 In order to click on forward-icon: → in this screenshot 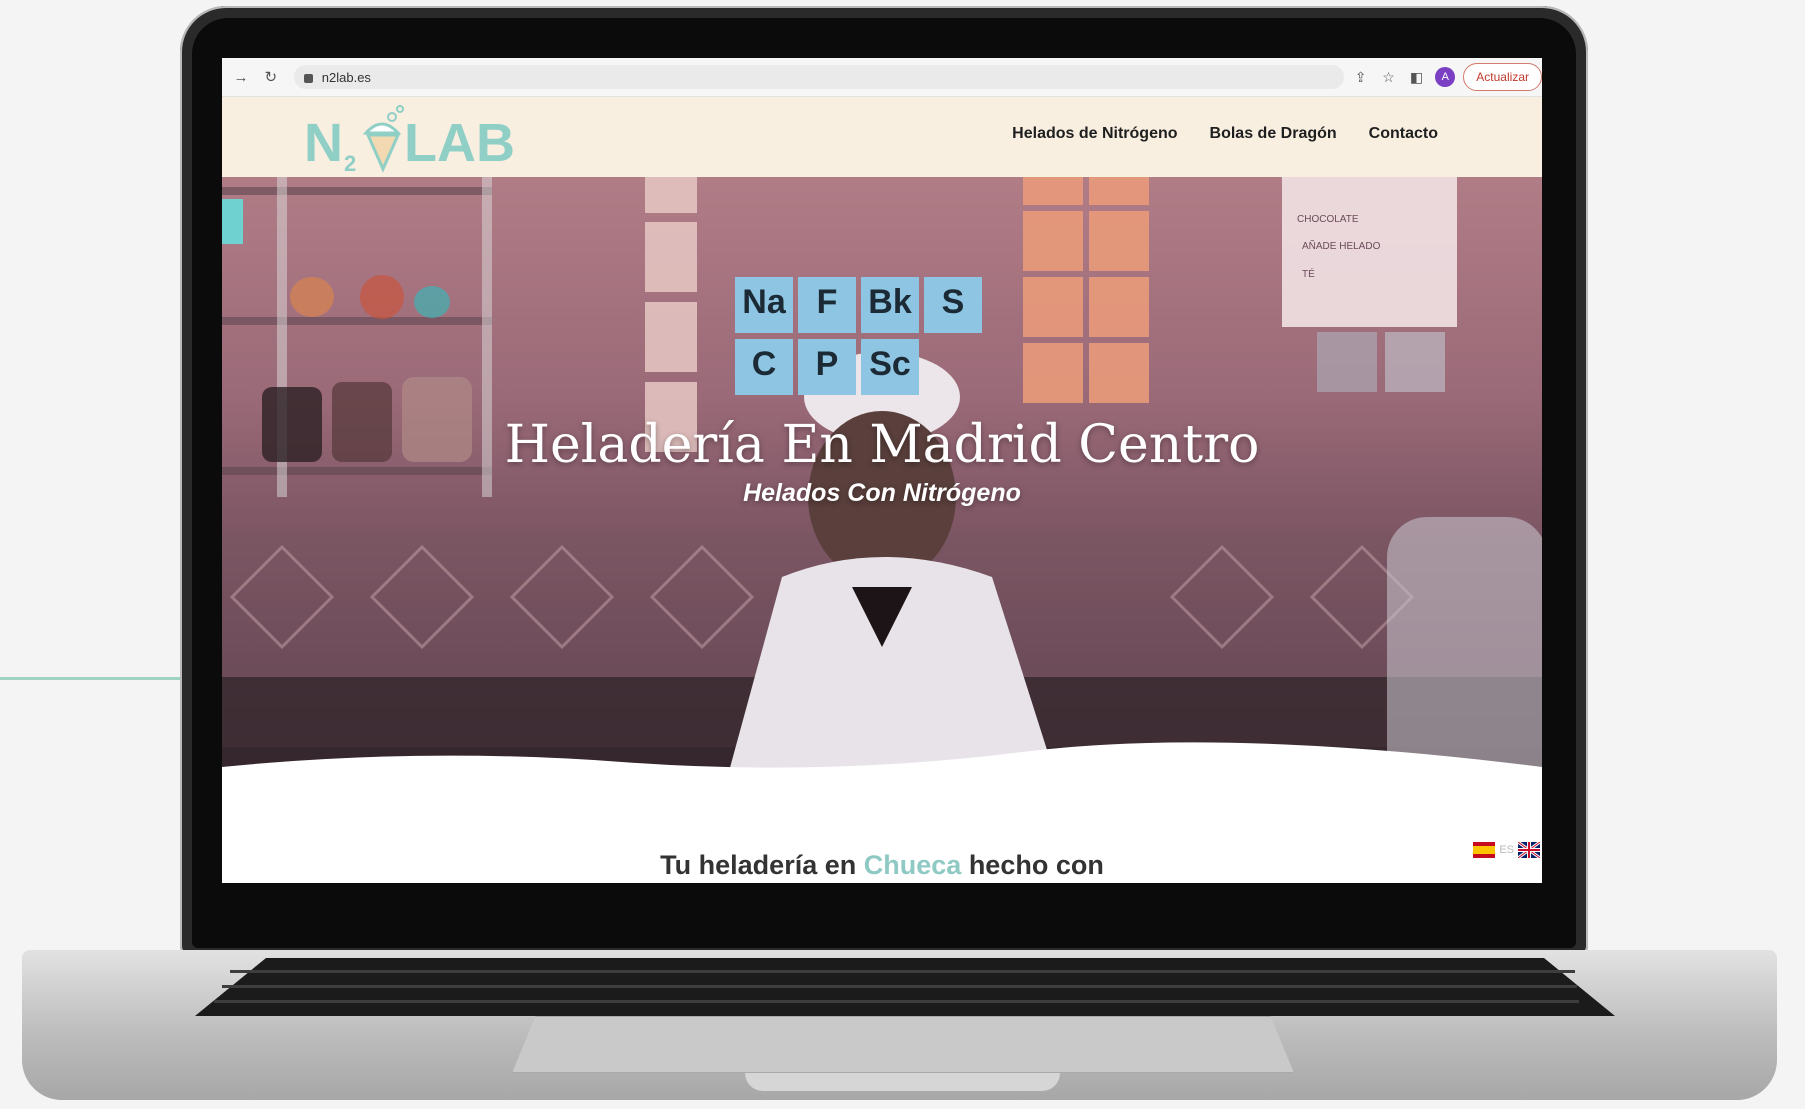, I will do `click(241, 77)`.